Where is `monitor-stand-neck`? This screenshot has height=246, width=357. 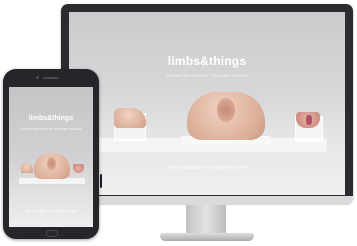
monitor-stand-neck is located at coordinates (206, 220).